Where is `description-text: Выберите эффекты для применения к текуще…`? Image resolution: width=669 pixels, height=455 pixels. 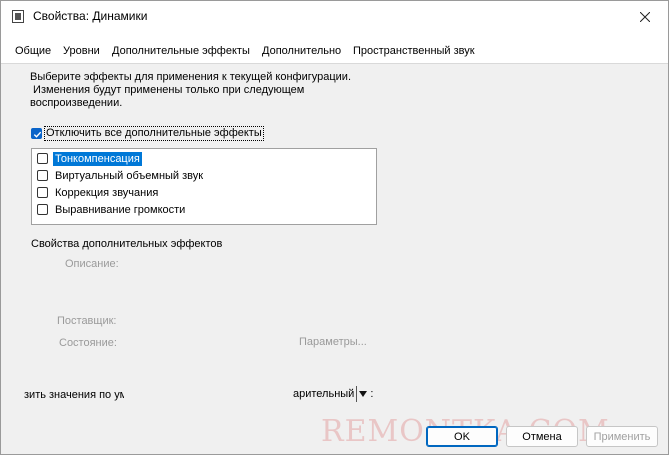 description-text: Выберите эффекты для применения к текуще… is located at coordinates (220, 90).